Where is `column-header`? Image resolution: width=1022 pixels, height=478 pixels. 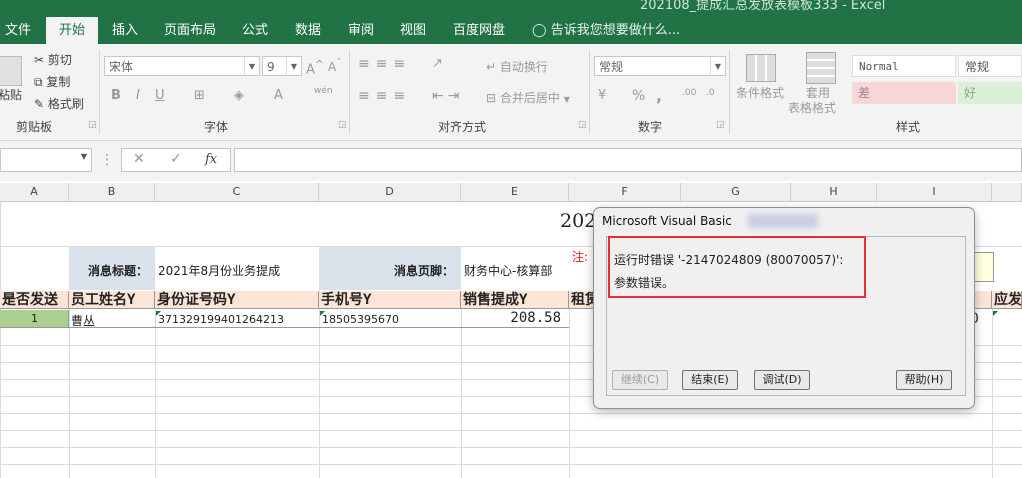 column-header is located at coordinates (1007, 192).